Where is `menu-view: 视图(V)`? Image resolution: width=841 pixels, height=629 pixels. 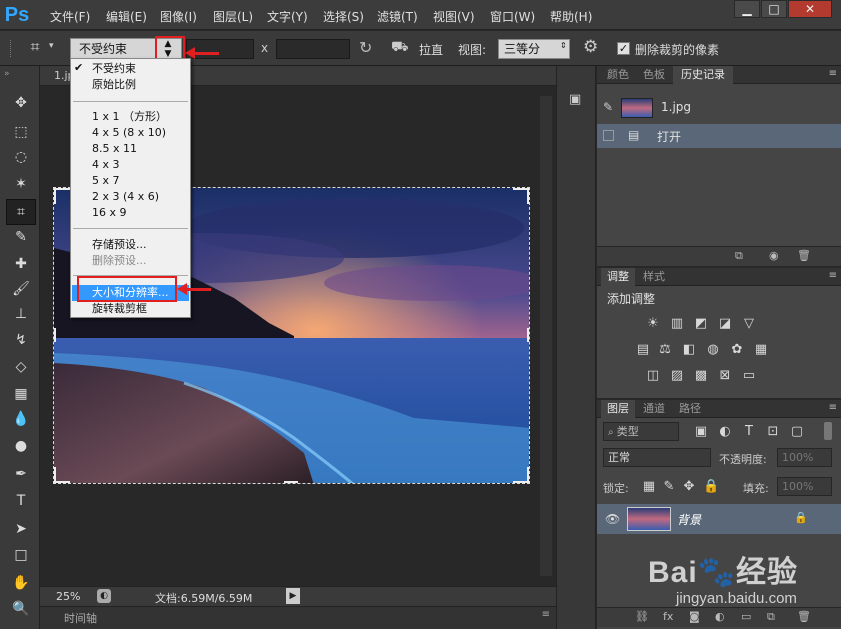
menu-view: 视图(V) is located at coordinates (454, 16).